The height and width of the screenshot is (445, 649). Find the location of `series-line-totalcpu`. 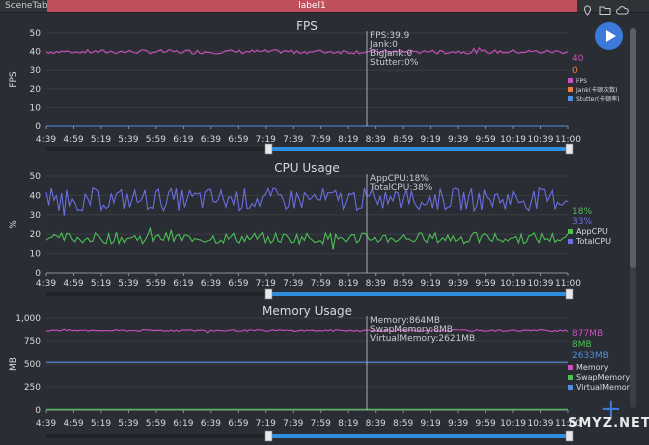

series-line-totalcpu is located at coordinates (307, 201).